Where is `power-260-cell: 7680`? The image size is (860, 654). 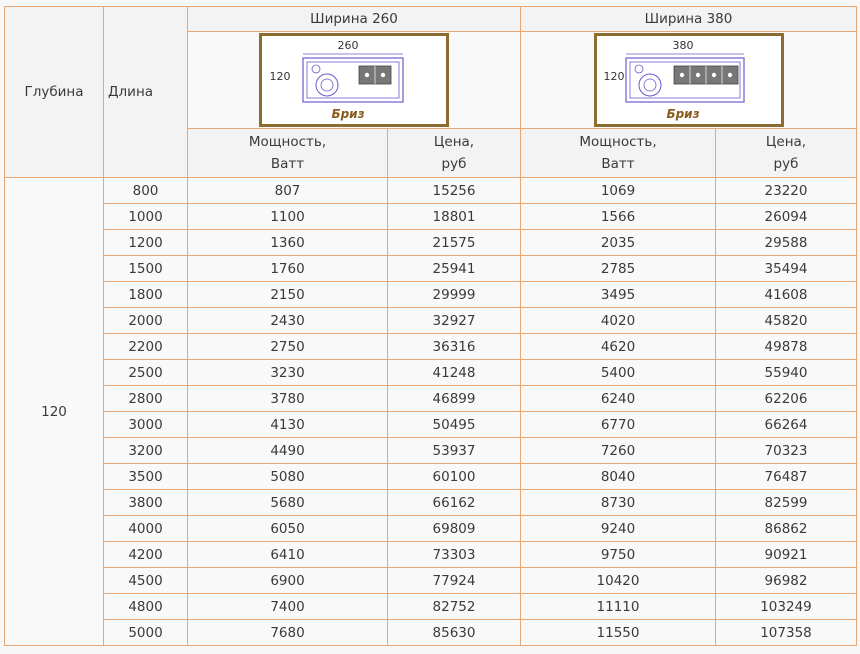
power-260-cell: 7680 is located at coordinates (287, 632).